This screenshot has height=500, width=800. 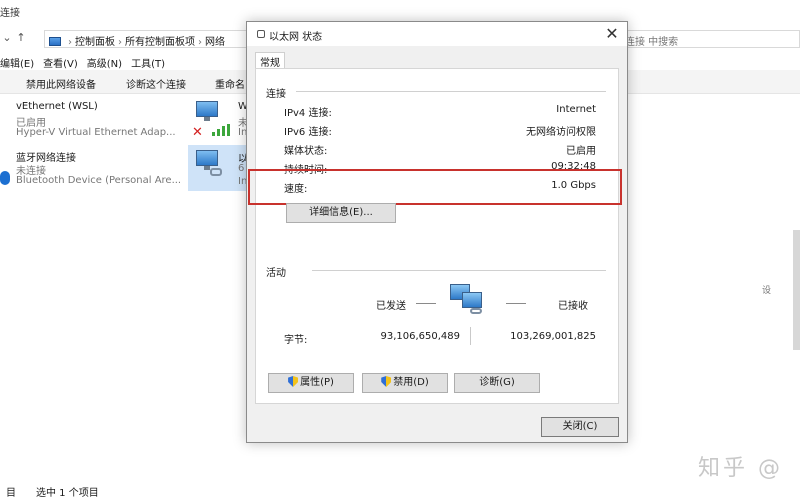 What do you see at coordinates (561, 132) in the screenshot?
I see `ipv6-value: 无网络访问权限` at bounding box center [561, 132].